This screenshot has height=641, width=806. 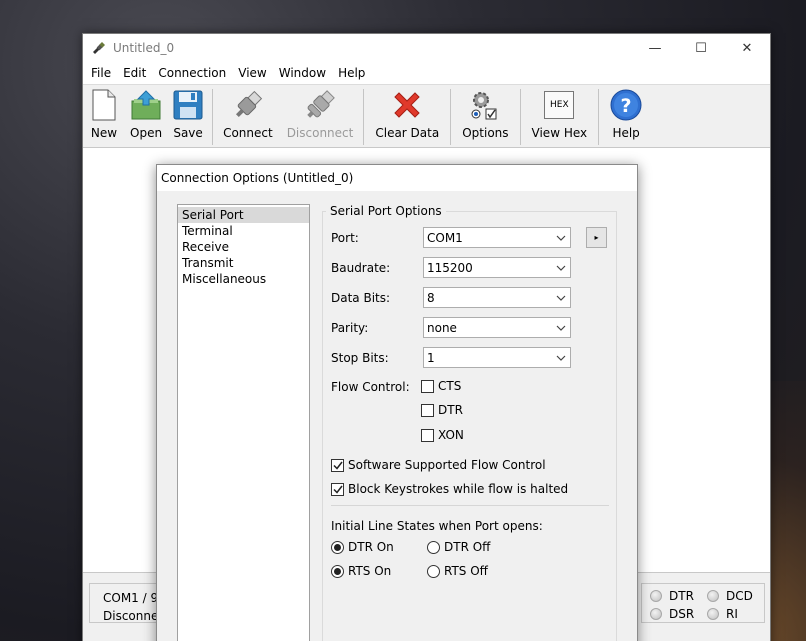 I want to click on data-bits-value: 8, so click(x=431, y=297).